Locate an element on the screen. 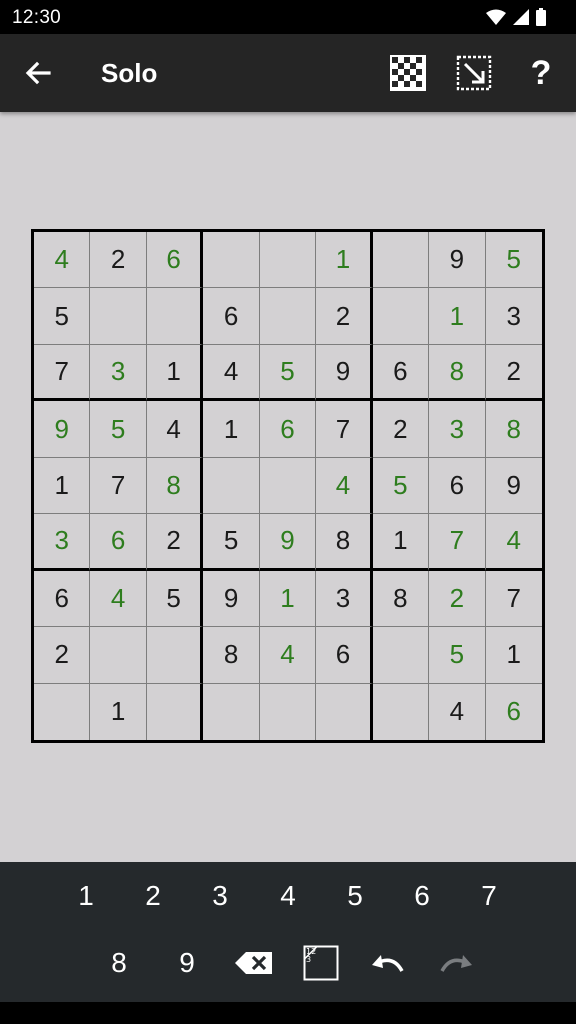 This screenshot has width=576, height=1024. resize-button is located at coordinates (474, 73).